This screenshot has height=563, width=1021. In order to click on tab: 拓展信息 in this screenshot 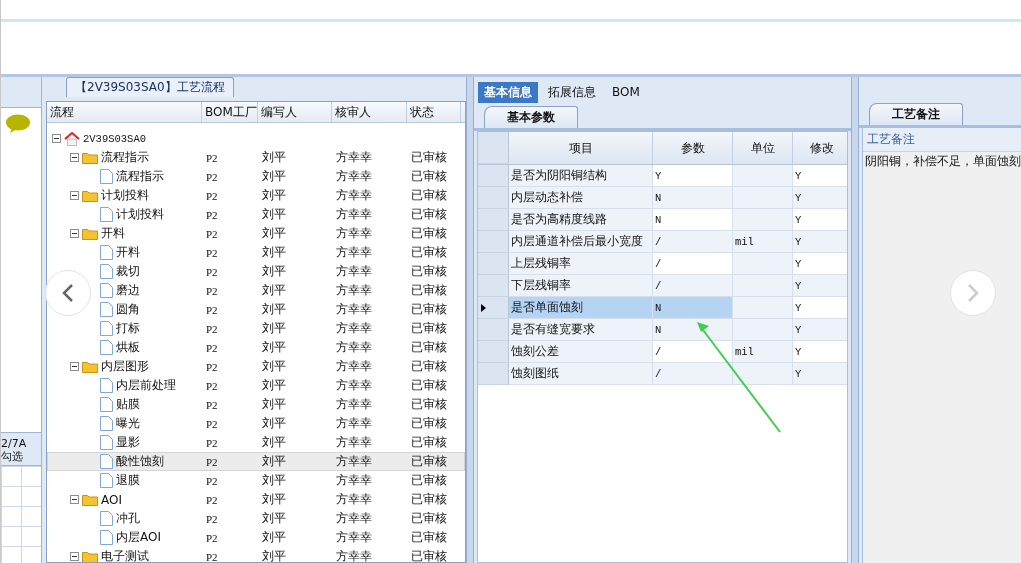, I will do `click(572, 92)`.